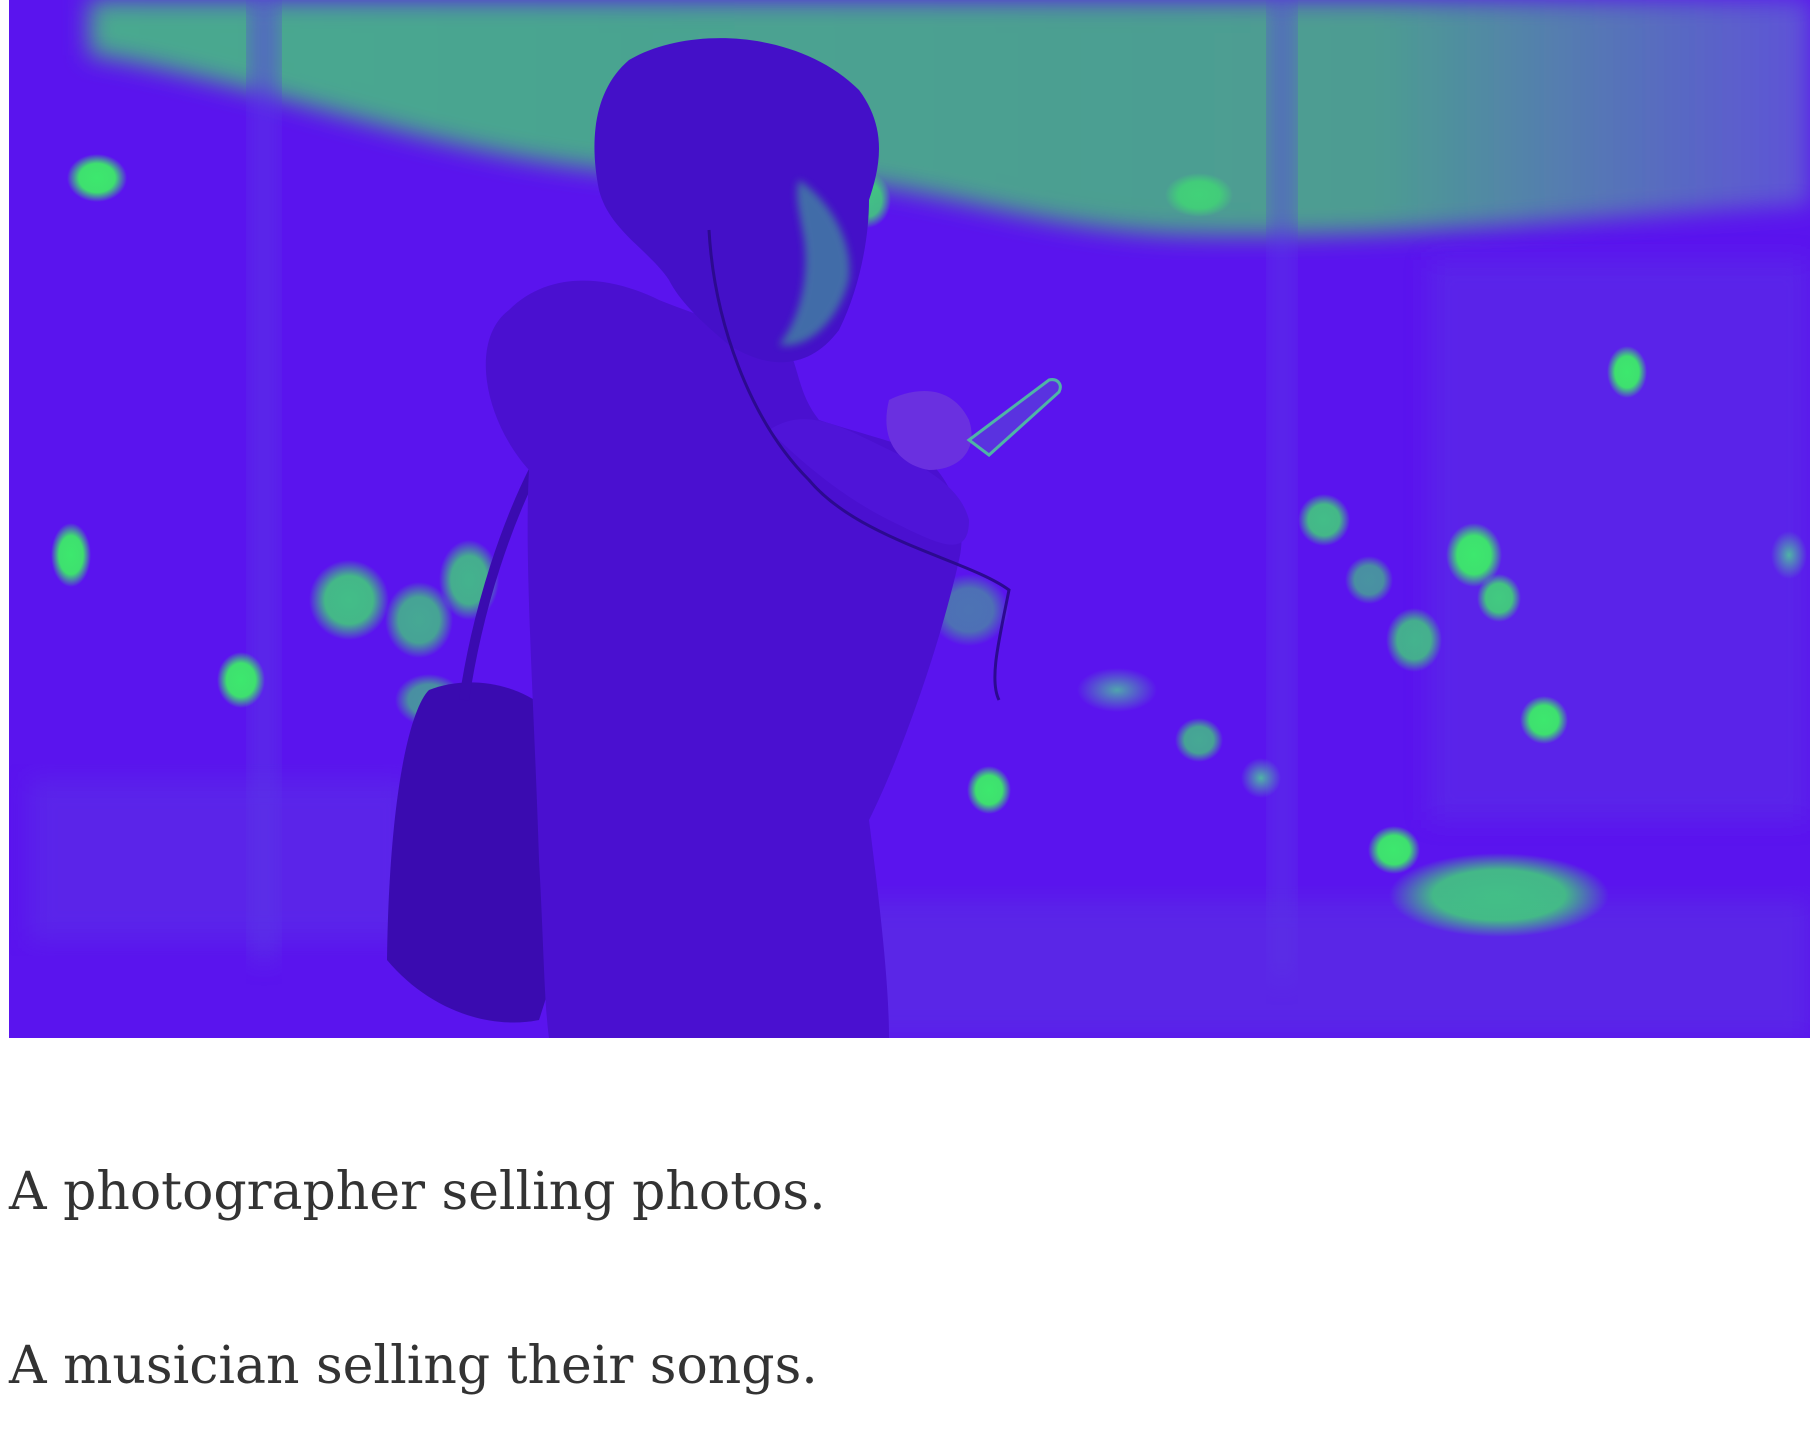 The height and width of the screenshot is (1446, 1810). What do you see at coordinates (413, 1366) in the screenshot?
I see `caption-musician: A musician selling their songs.` at bounding box center [413, 1366].